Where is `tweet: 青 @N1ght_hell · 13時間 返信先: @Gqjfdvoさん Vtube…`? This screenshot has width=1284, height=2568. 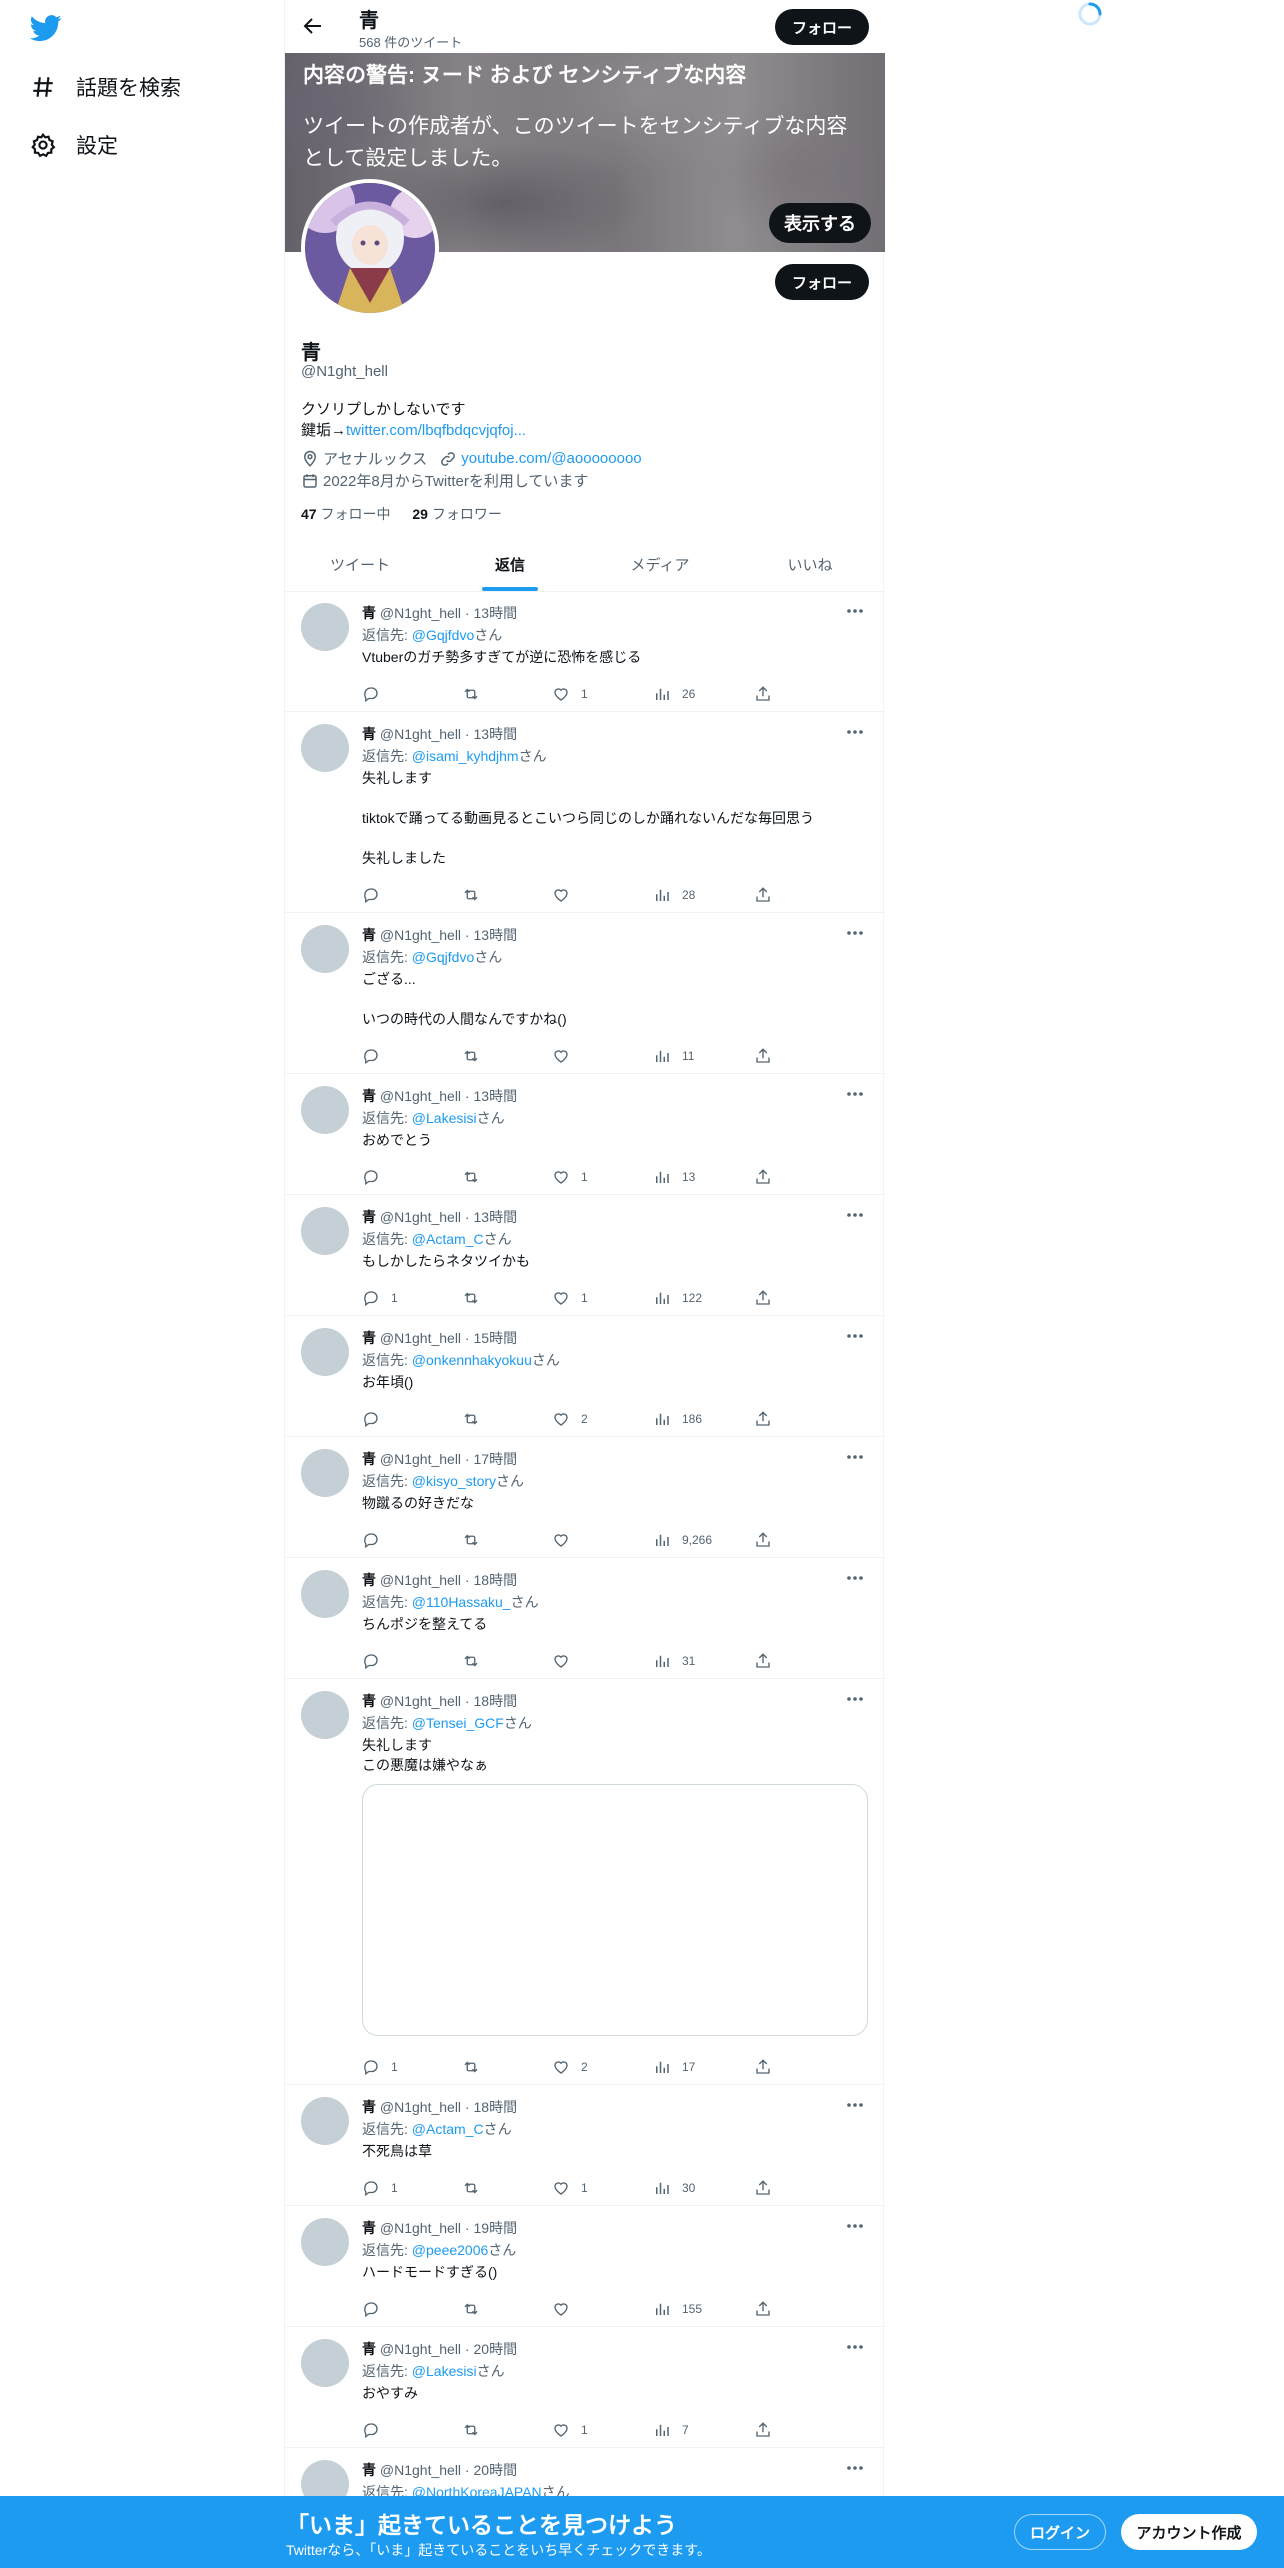
tweet: 青 @N1ght_hell · 13時間 返信先: @Gqjfdvoさん Vtube… is located at coordinates (585, 651).